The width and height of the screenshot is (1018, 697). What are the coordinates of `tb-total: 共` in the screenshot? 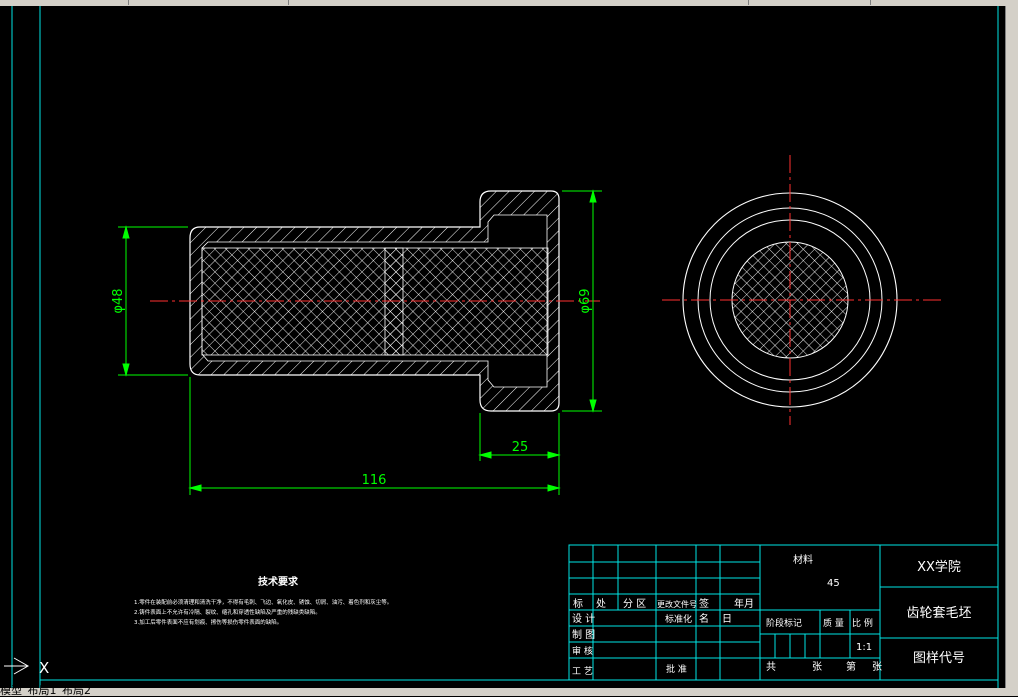 It's located at (771, 667).